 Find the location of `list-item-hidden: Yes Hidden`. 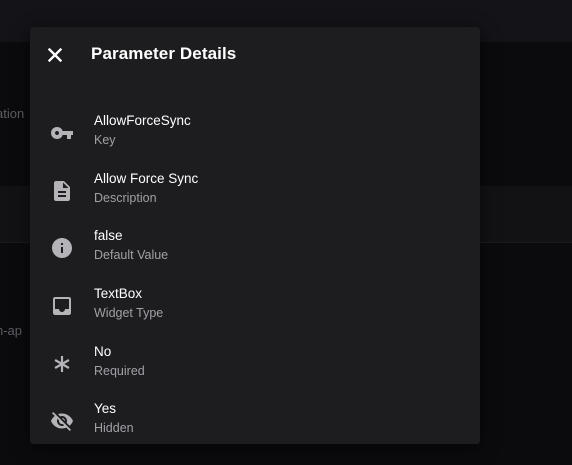

list-item-hidden: Yes Hidden is located at coordinates (255, 422).